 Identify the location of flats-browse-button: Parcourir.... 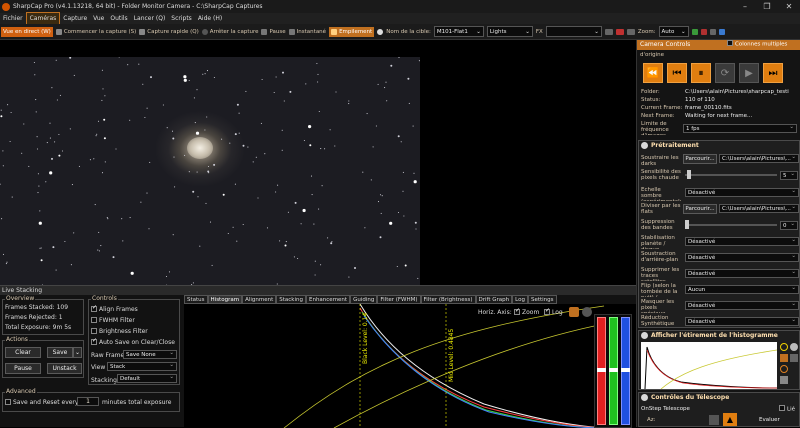
(700, 209).